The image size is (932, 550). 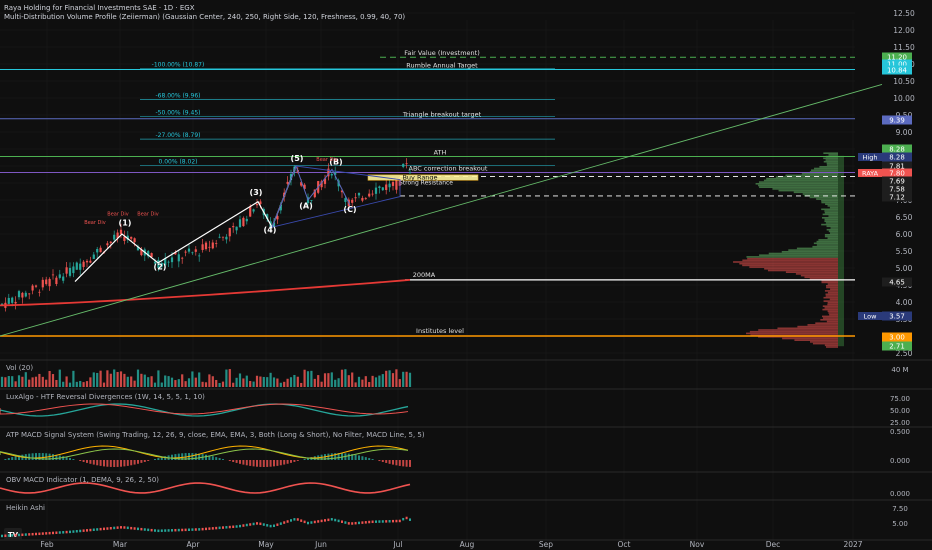 I want to click on time-tick-label: Mar, so click(x=120, y=544).